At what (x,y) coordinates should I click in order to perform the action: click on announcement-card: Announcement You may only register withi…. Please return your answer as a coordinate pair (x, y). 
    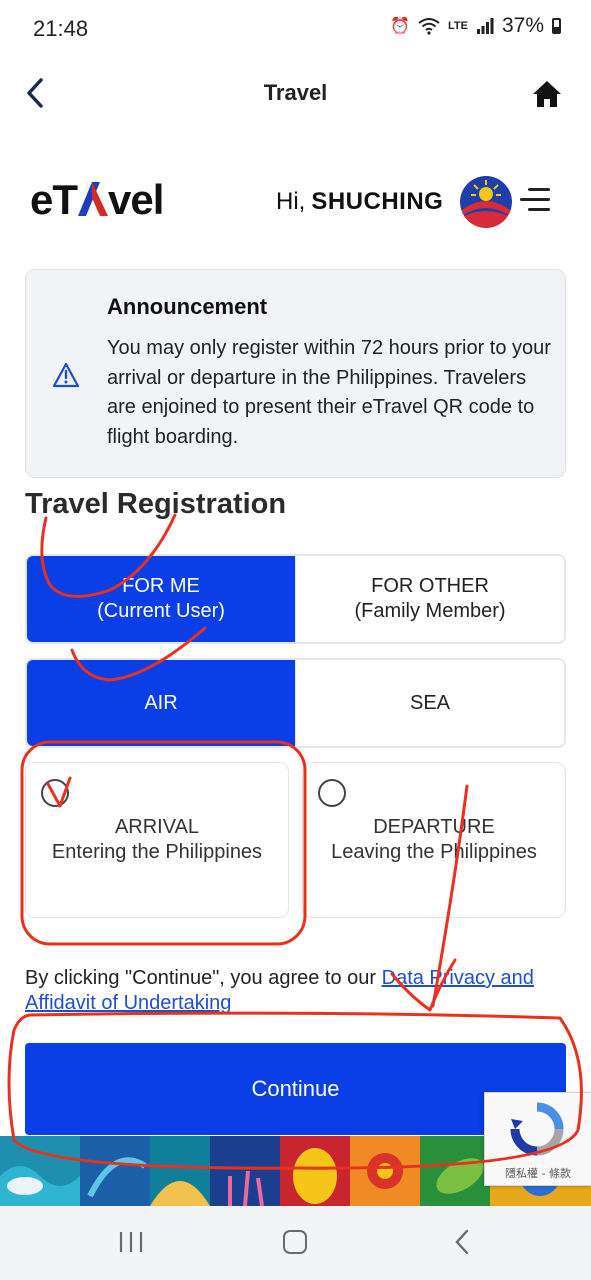
    Looking at the image, I should click on (295, 373).